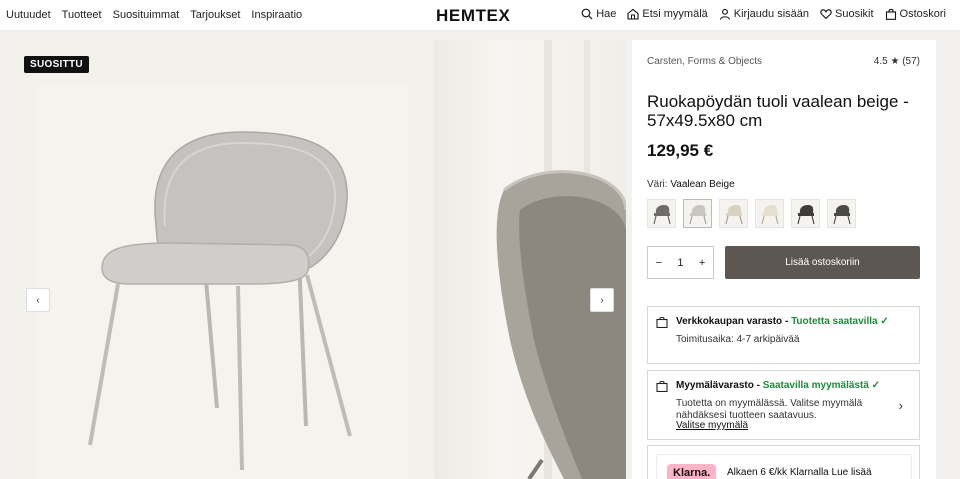 The height and width of the screenshot is (479, 960). What do you see at coordinates (602, 300) in the screenshot?
I see `gallery-next-button: ›` at bounding box center [602, 300].